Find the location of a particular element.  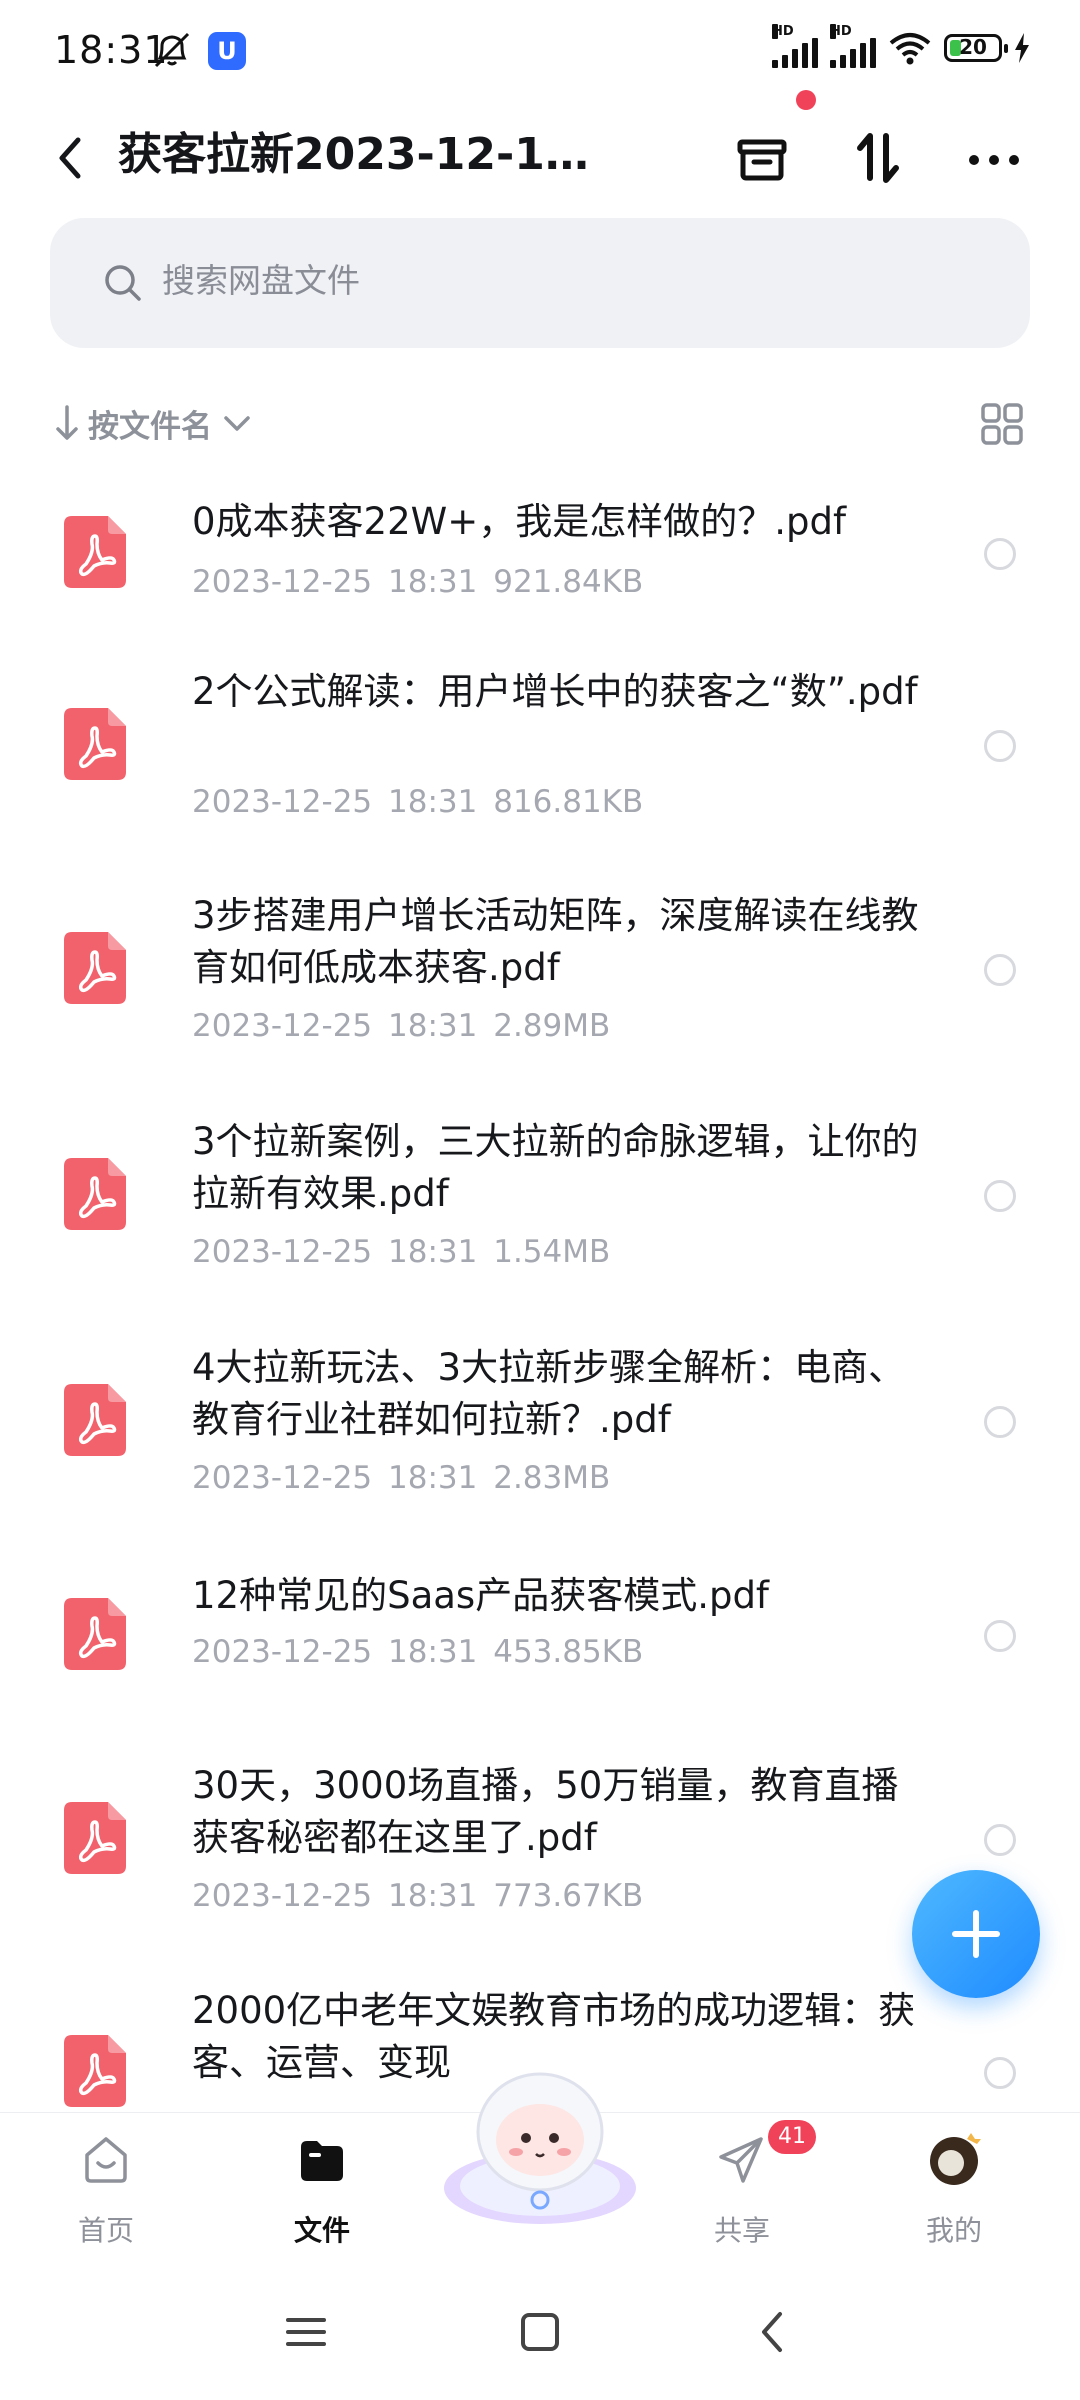

system-nav-bar is located at coordinates (540, 2331).